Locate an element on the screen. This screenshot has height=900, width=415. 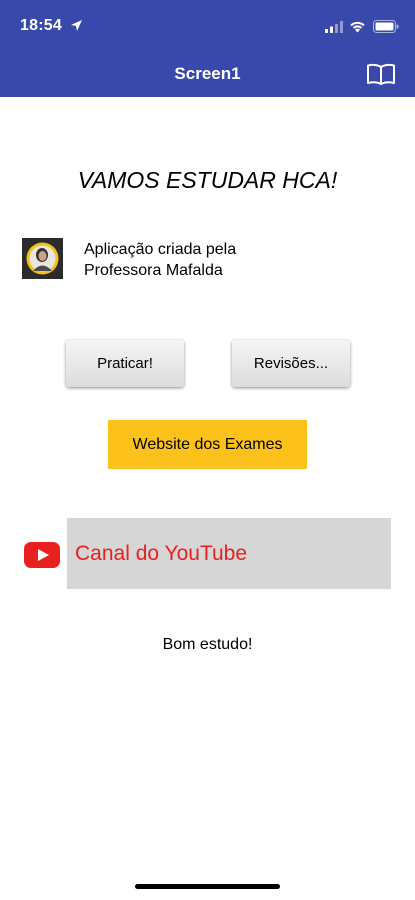
author-line-2: Professora Mafalda is located at coordinates (153, 270).